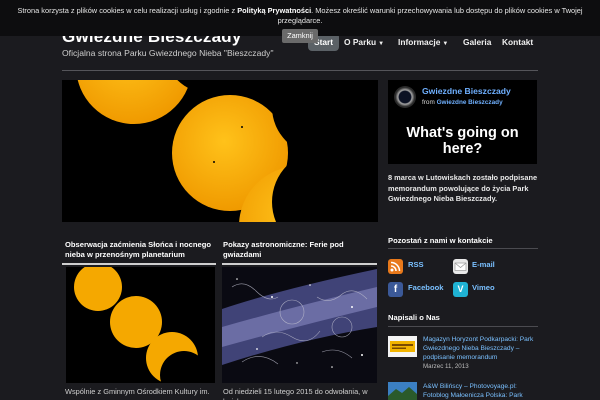 This screenshot has height=400, width=600. I want to click on post-excerpt-eclipse: Wspólnie z Gminnym Ośrodkiem Kultury im., so click(137, 391).